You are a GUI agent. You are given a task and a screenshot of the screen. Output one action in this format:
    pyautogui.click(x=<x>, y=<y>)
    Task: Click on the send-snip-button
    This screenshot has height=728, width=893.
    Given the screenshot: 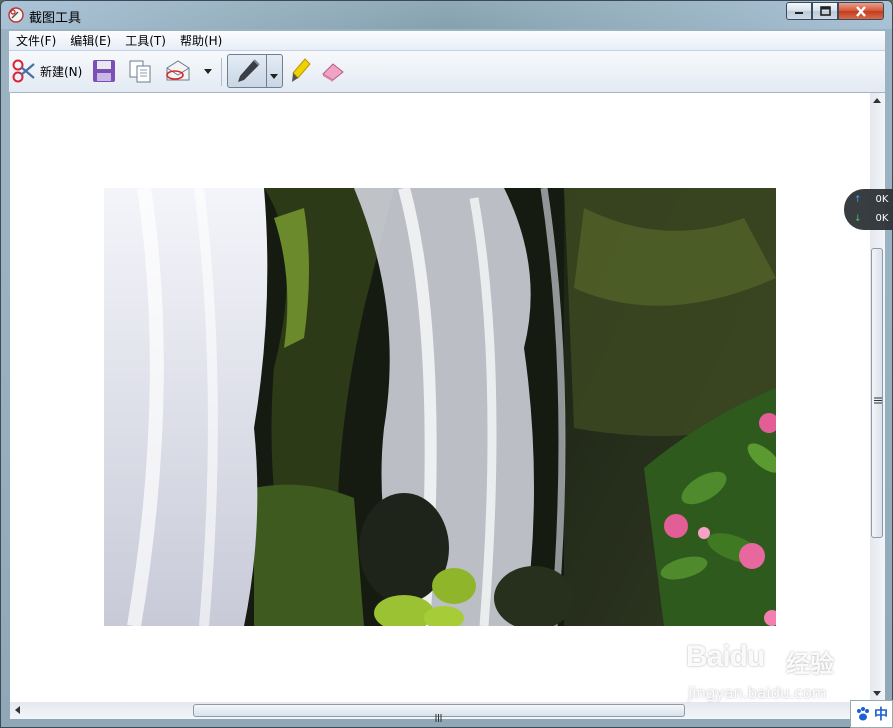 What is the action you would take?
    pyautogui.click(x=178, y=71)
    